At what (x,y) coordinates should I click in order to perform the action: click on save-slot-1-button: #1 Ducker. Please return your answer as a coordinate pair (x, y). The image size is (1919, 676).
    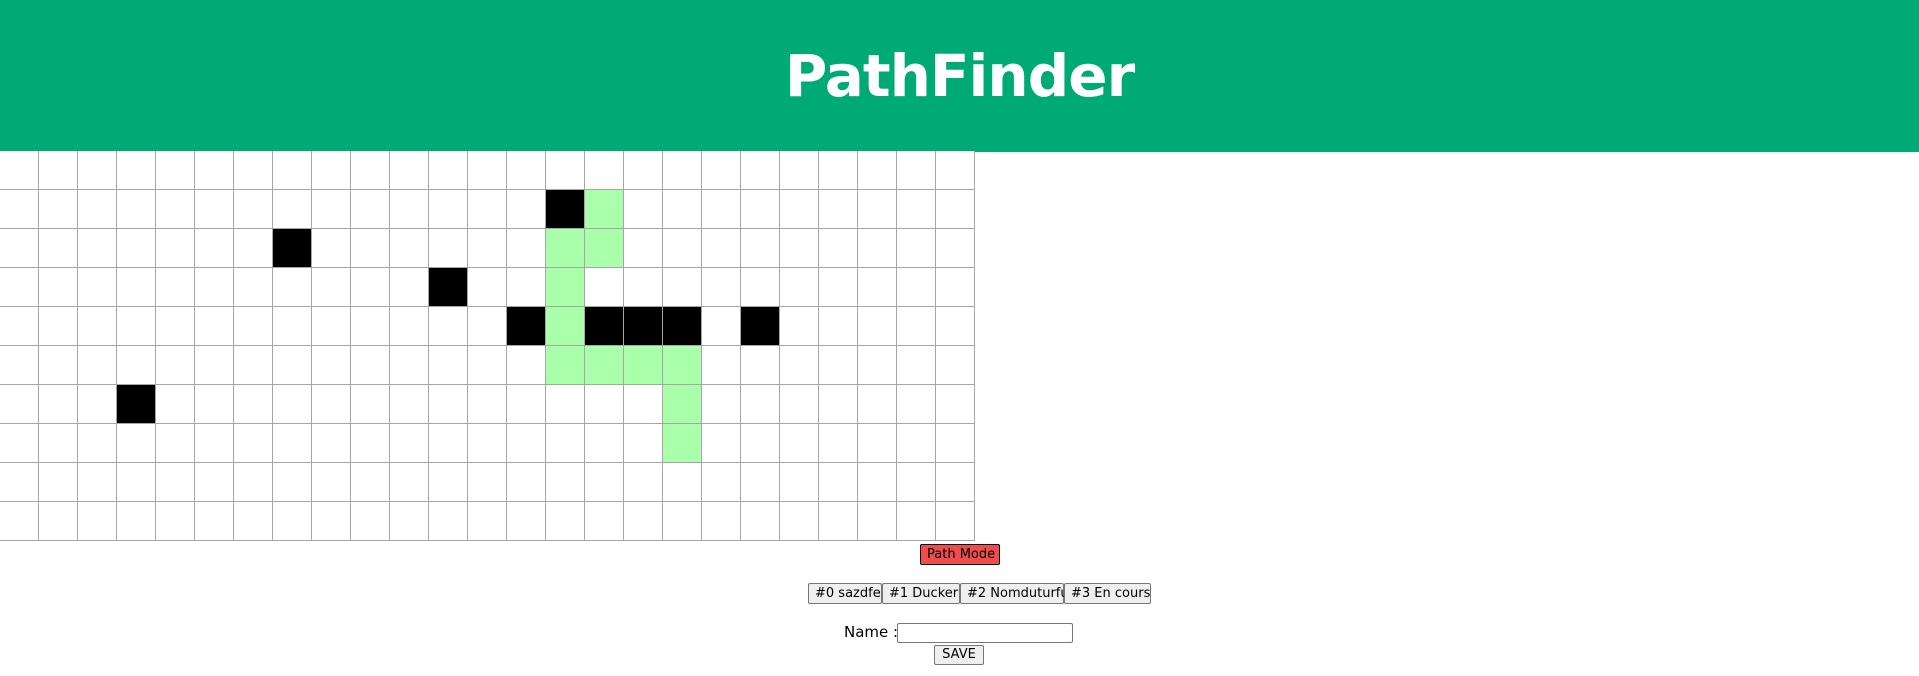
    Looking at the image, I should click on (921, 593).